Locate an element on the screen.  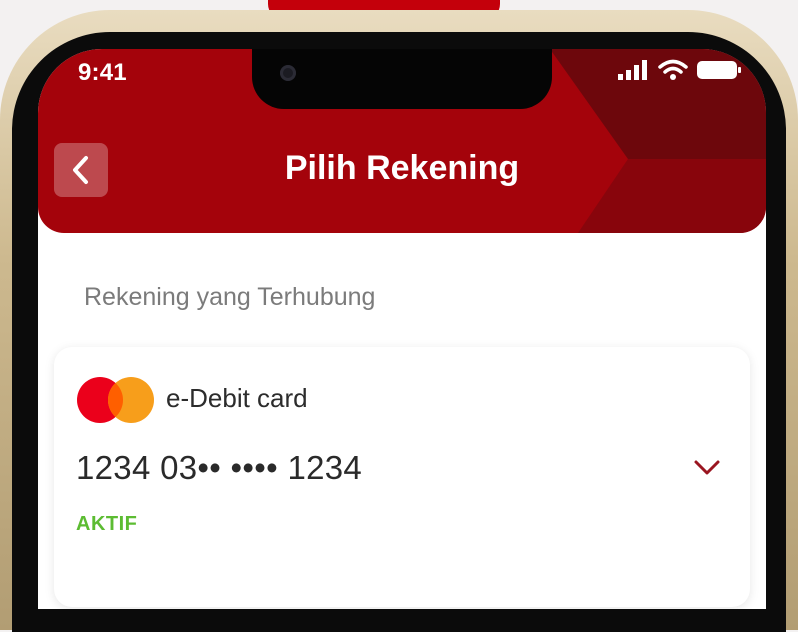
mastercard-logo is located at coordinates (115, 400).